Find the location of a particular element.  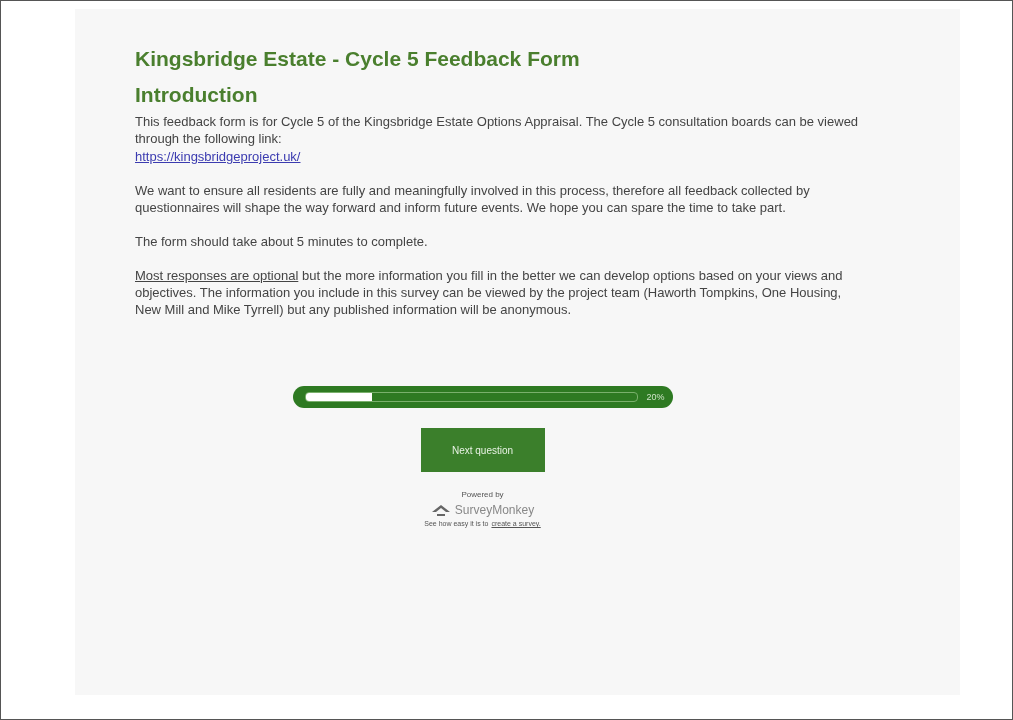

intro-text: This feedback form is for Cycle 5 of the Kingsbridge Estate Options Appraisal. The Cycle 5 consultation boards can be viewed through the following link: is located at coordinates (497, 130).